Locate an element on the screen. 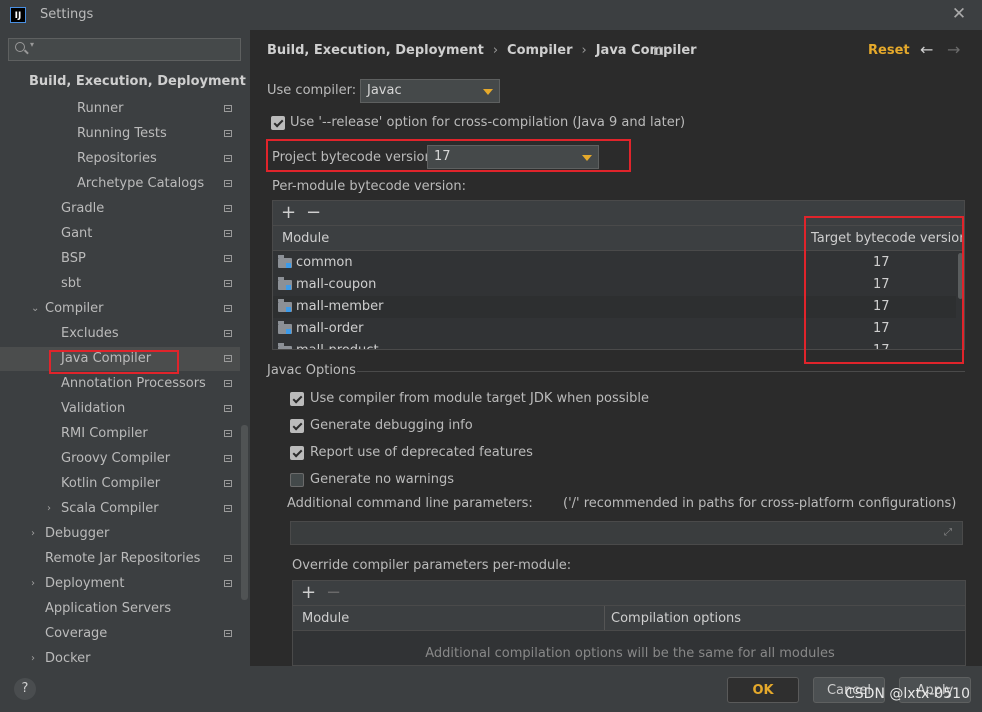 The image size is (982, 712). column-header-compilation-options: Compilation options is located at coordinates (676, 618).